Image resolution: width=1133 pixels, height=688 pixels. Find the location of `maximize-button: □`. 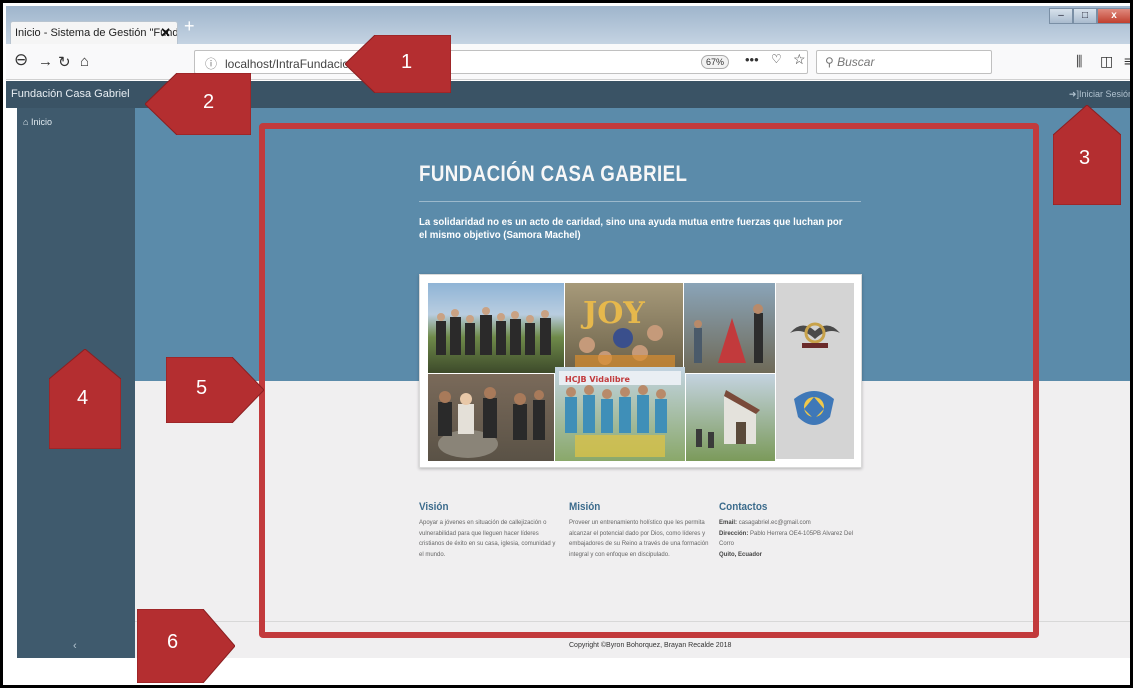

maximize-button: □ is located at coordinates (1085, 16).